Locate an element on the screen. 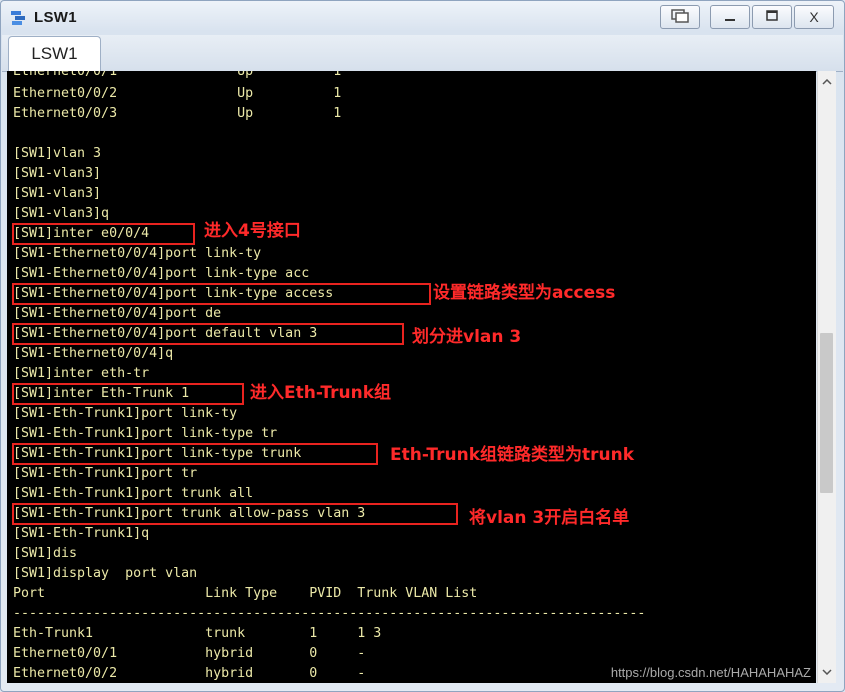  terminal-line: [SW1-Eth-Trunk1]port link-type tr is located at coordinates (145, 433).